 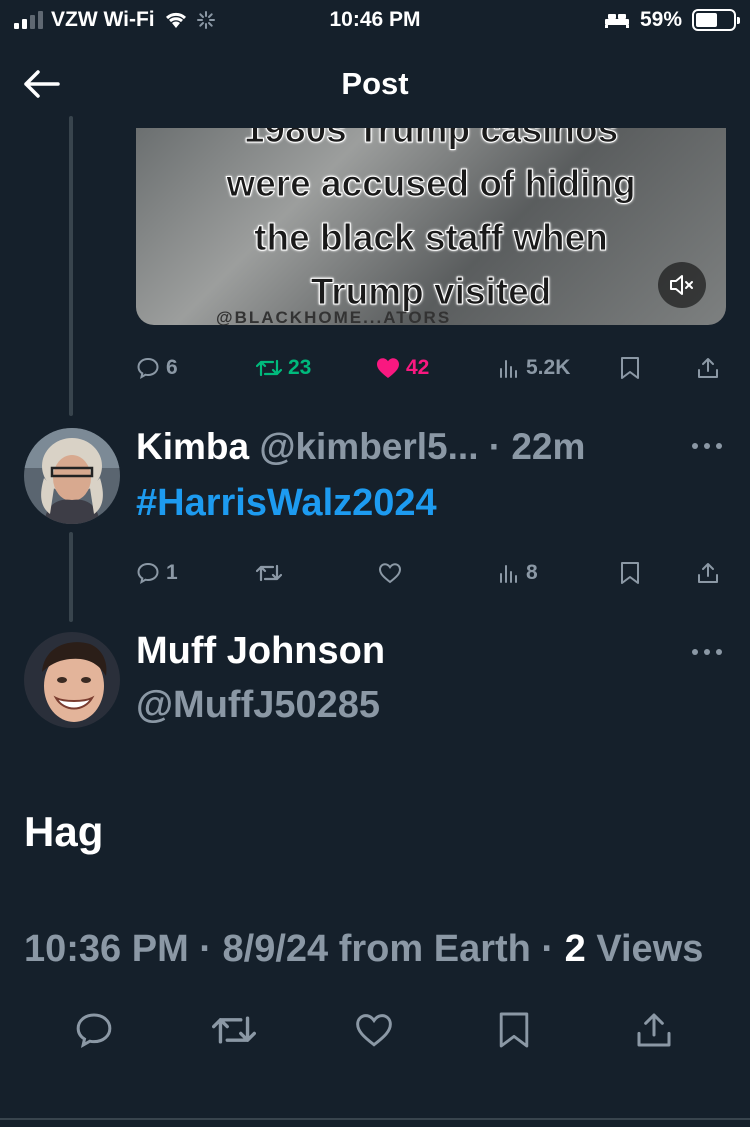 What do you see at coordinates (172, 572) in the screenshot?
I see `reply-count: 1` at bounding box center [172, 572].